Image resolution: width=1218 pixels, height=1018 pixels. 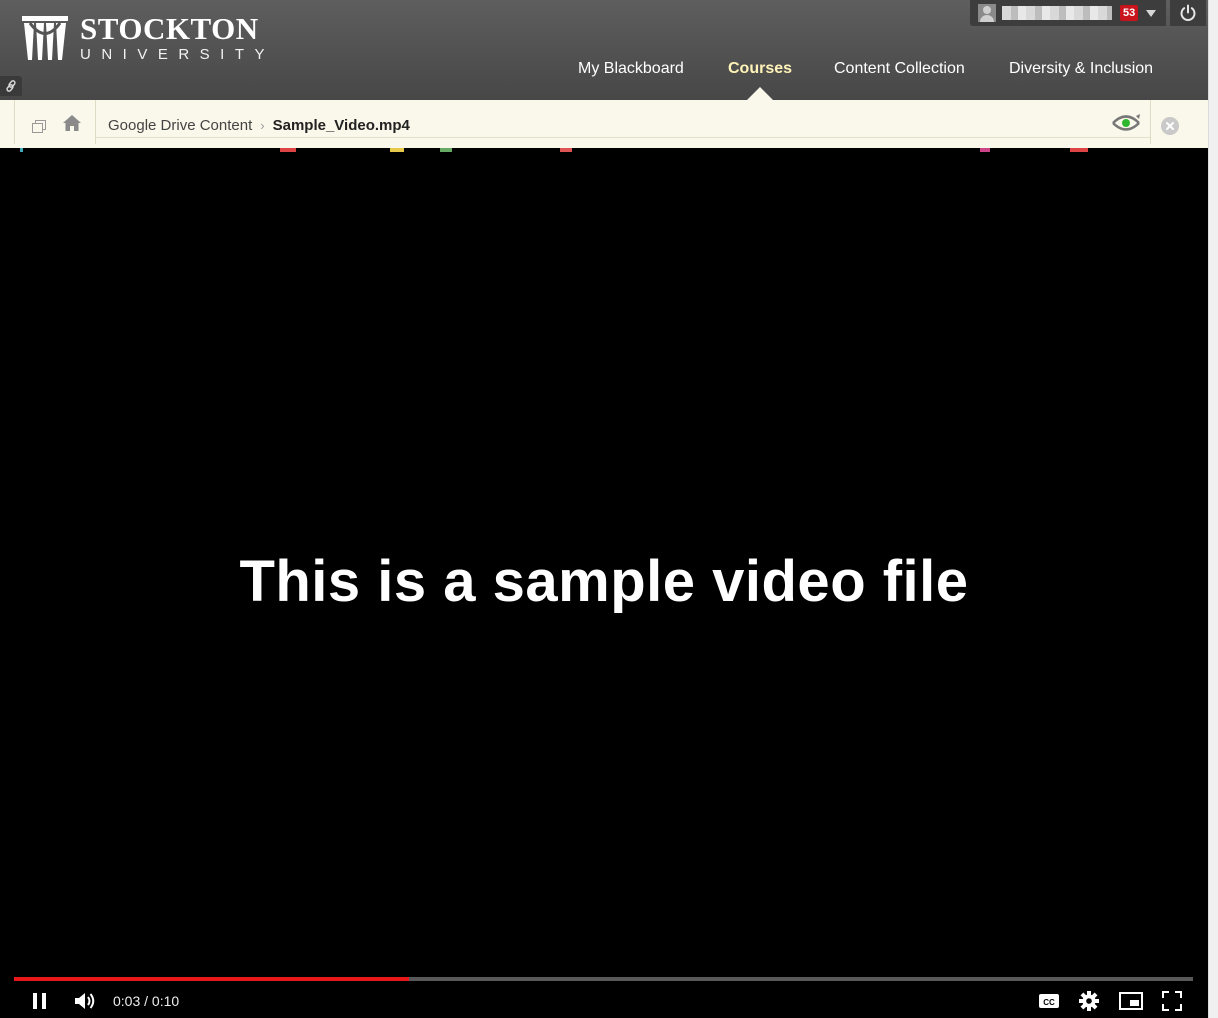 What do you see at coordinates (1151, 13) in the screenshot?
I see `chevron-down-icon` at bounding box center [1151, 13].